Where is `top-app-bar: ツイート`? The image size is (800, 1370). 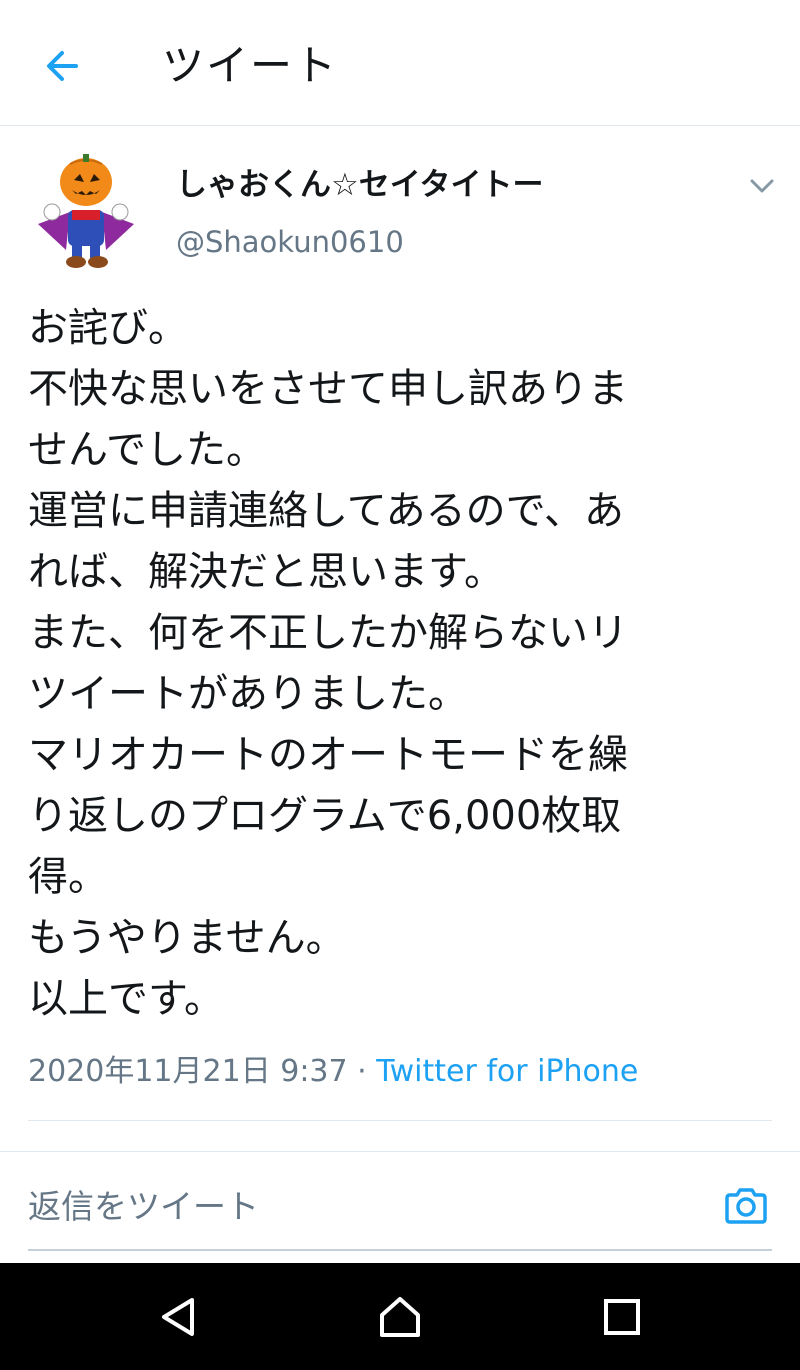
top-app-bar: ツイート is located at coordinates (400, 63).